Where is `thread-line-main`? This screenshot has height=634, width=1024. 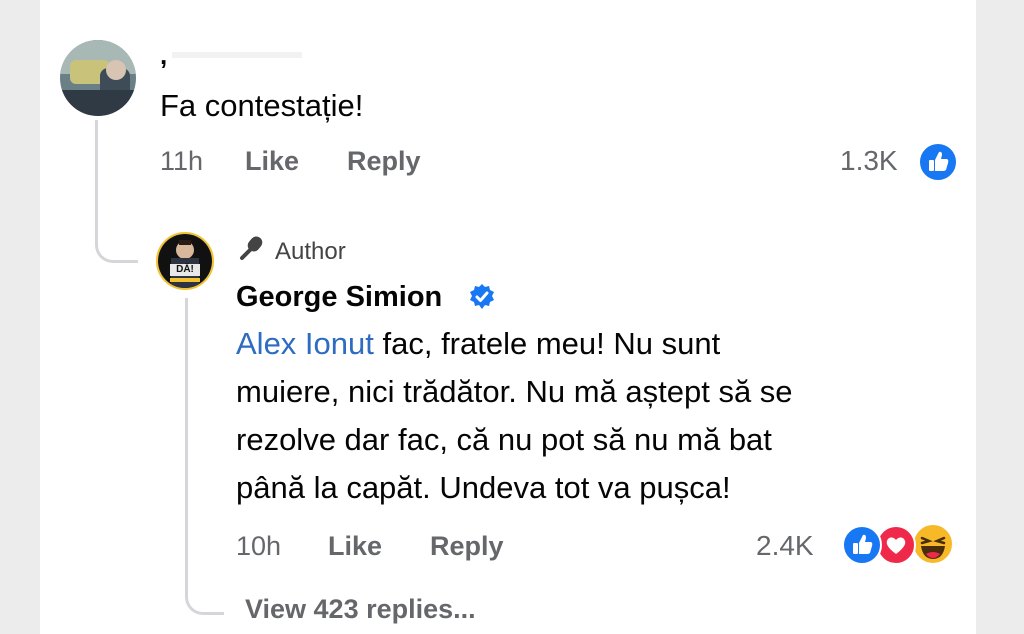 thread-line-main is located at coordinates (116, 191).